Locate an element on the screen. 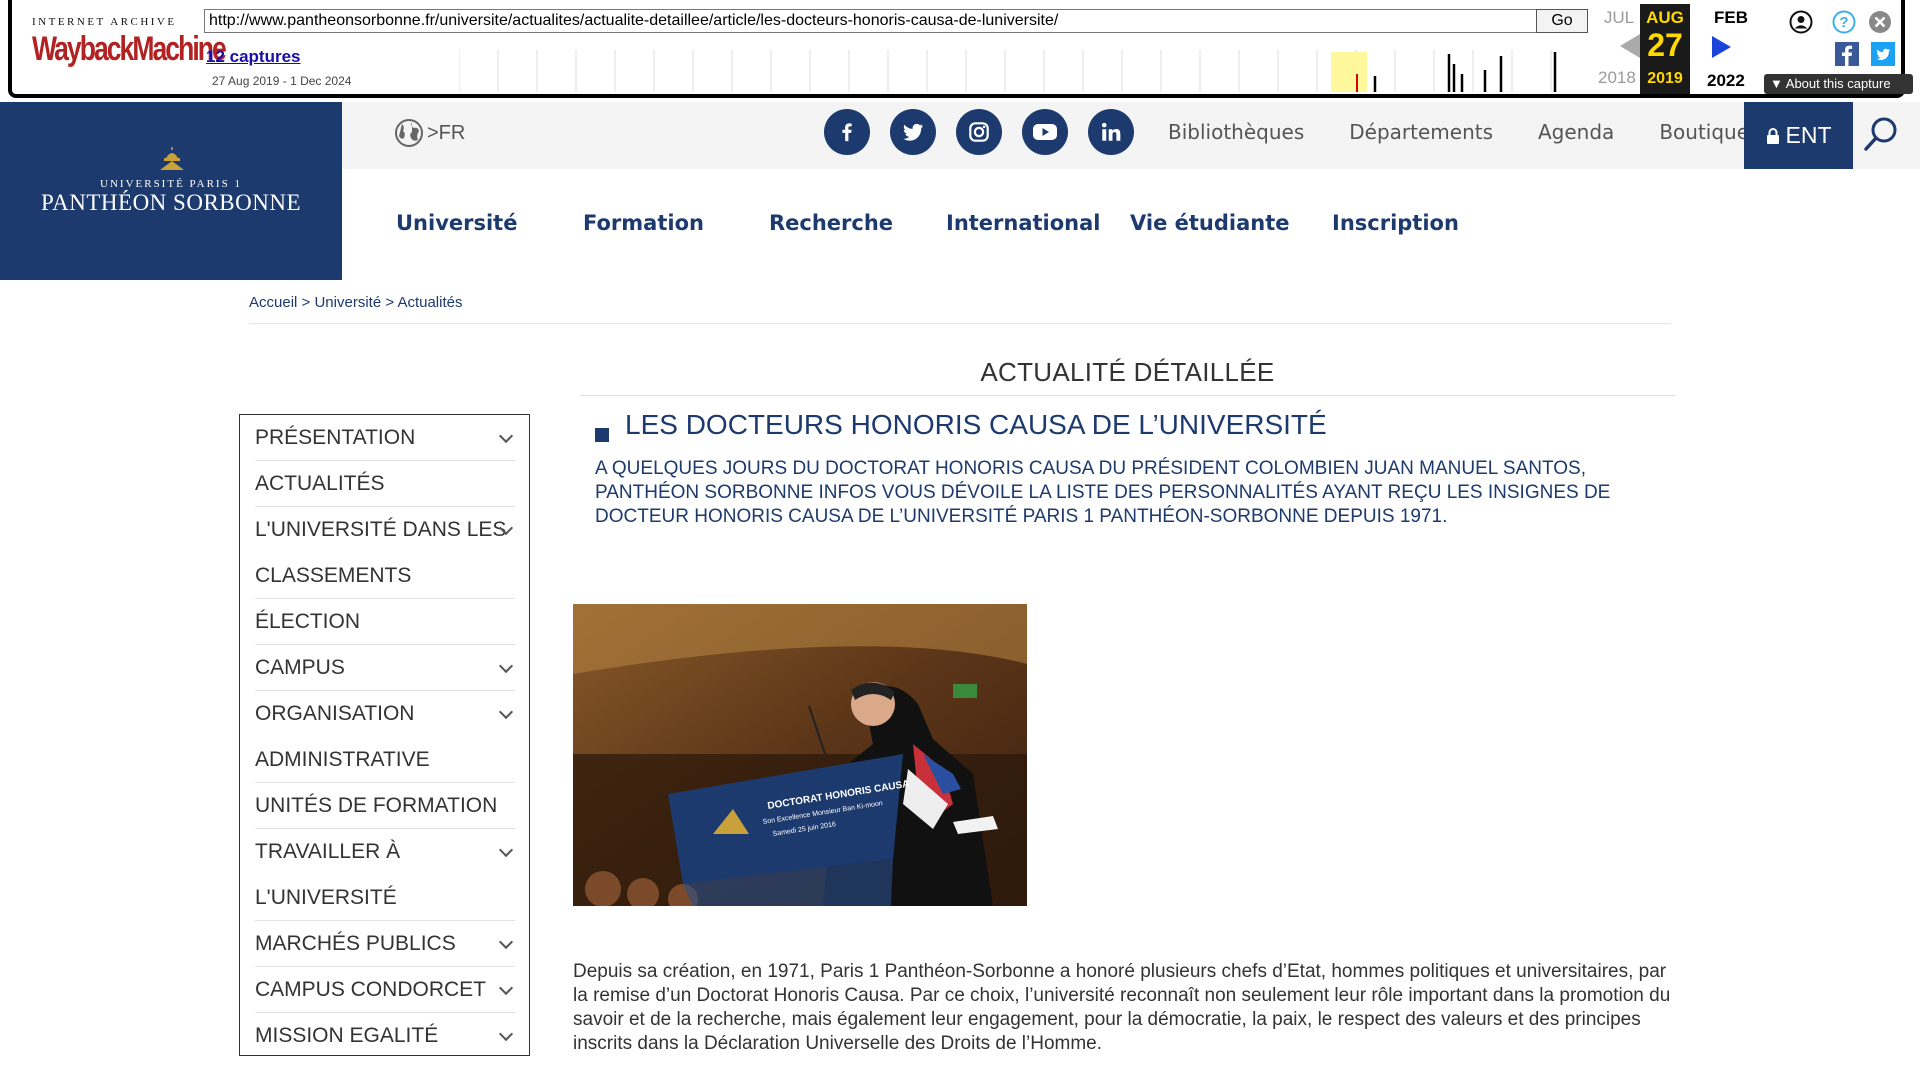 The image size is (1920, 1072). linkedin-link is located at coordinates (1111, 132).